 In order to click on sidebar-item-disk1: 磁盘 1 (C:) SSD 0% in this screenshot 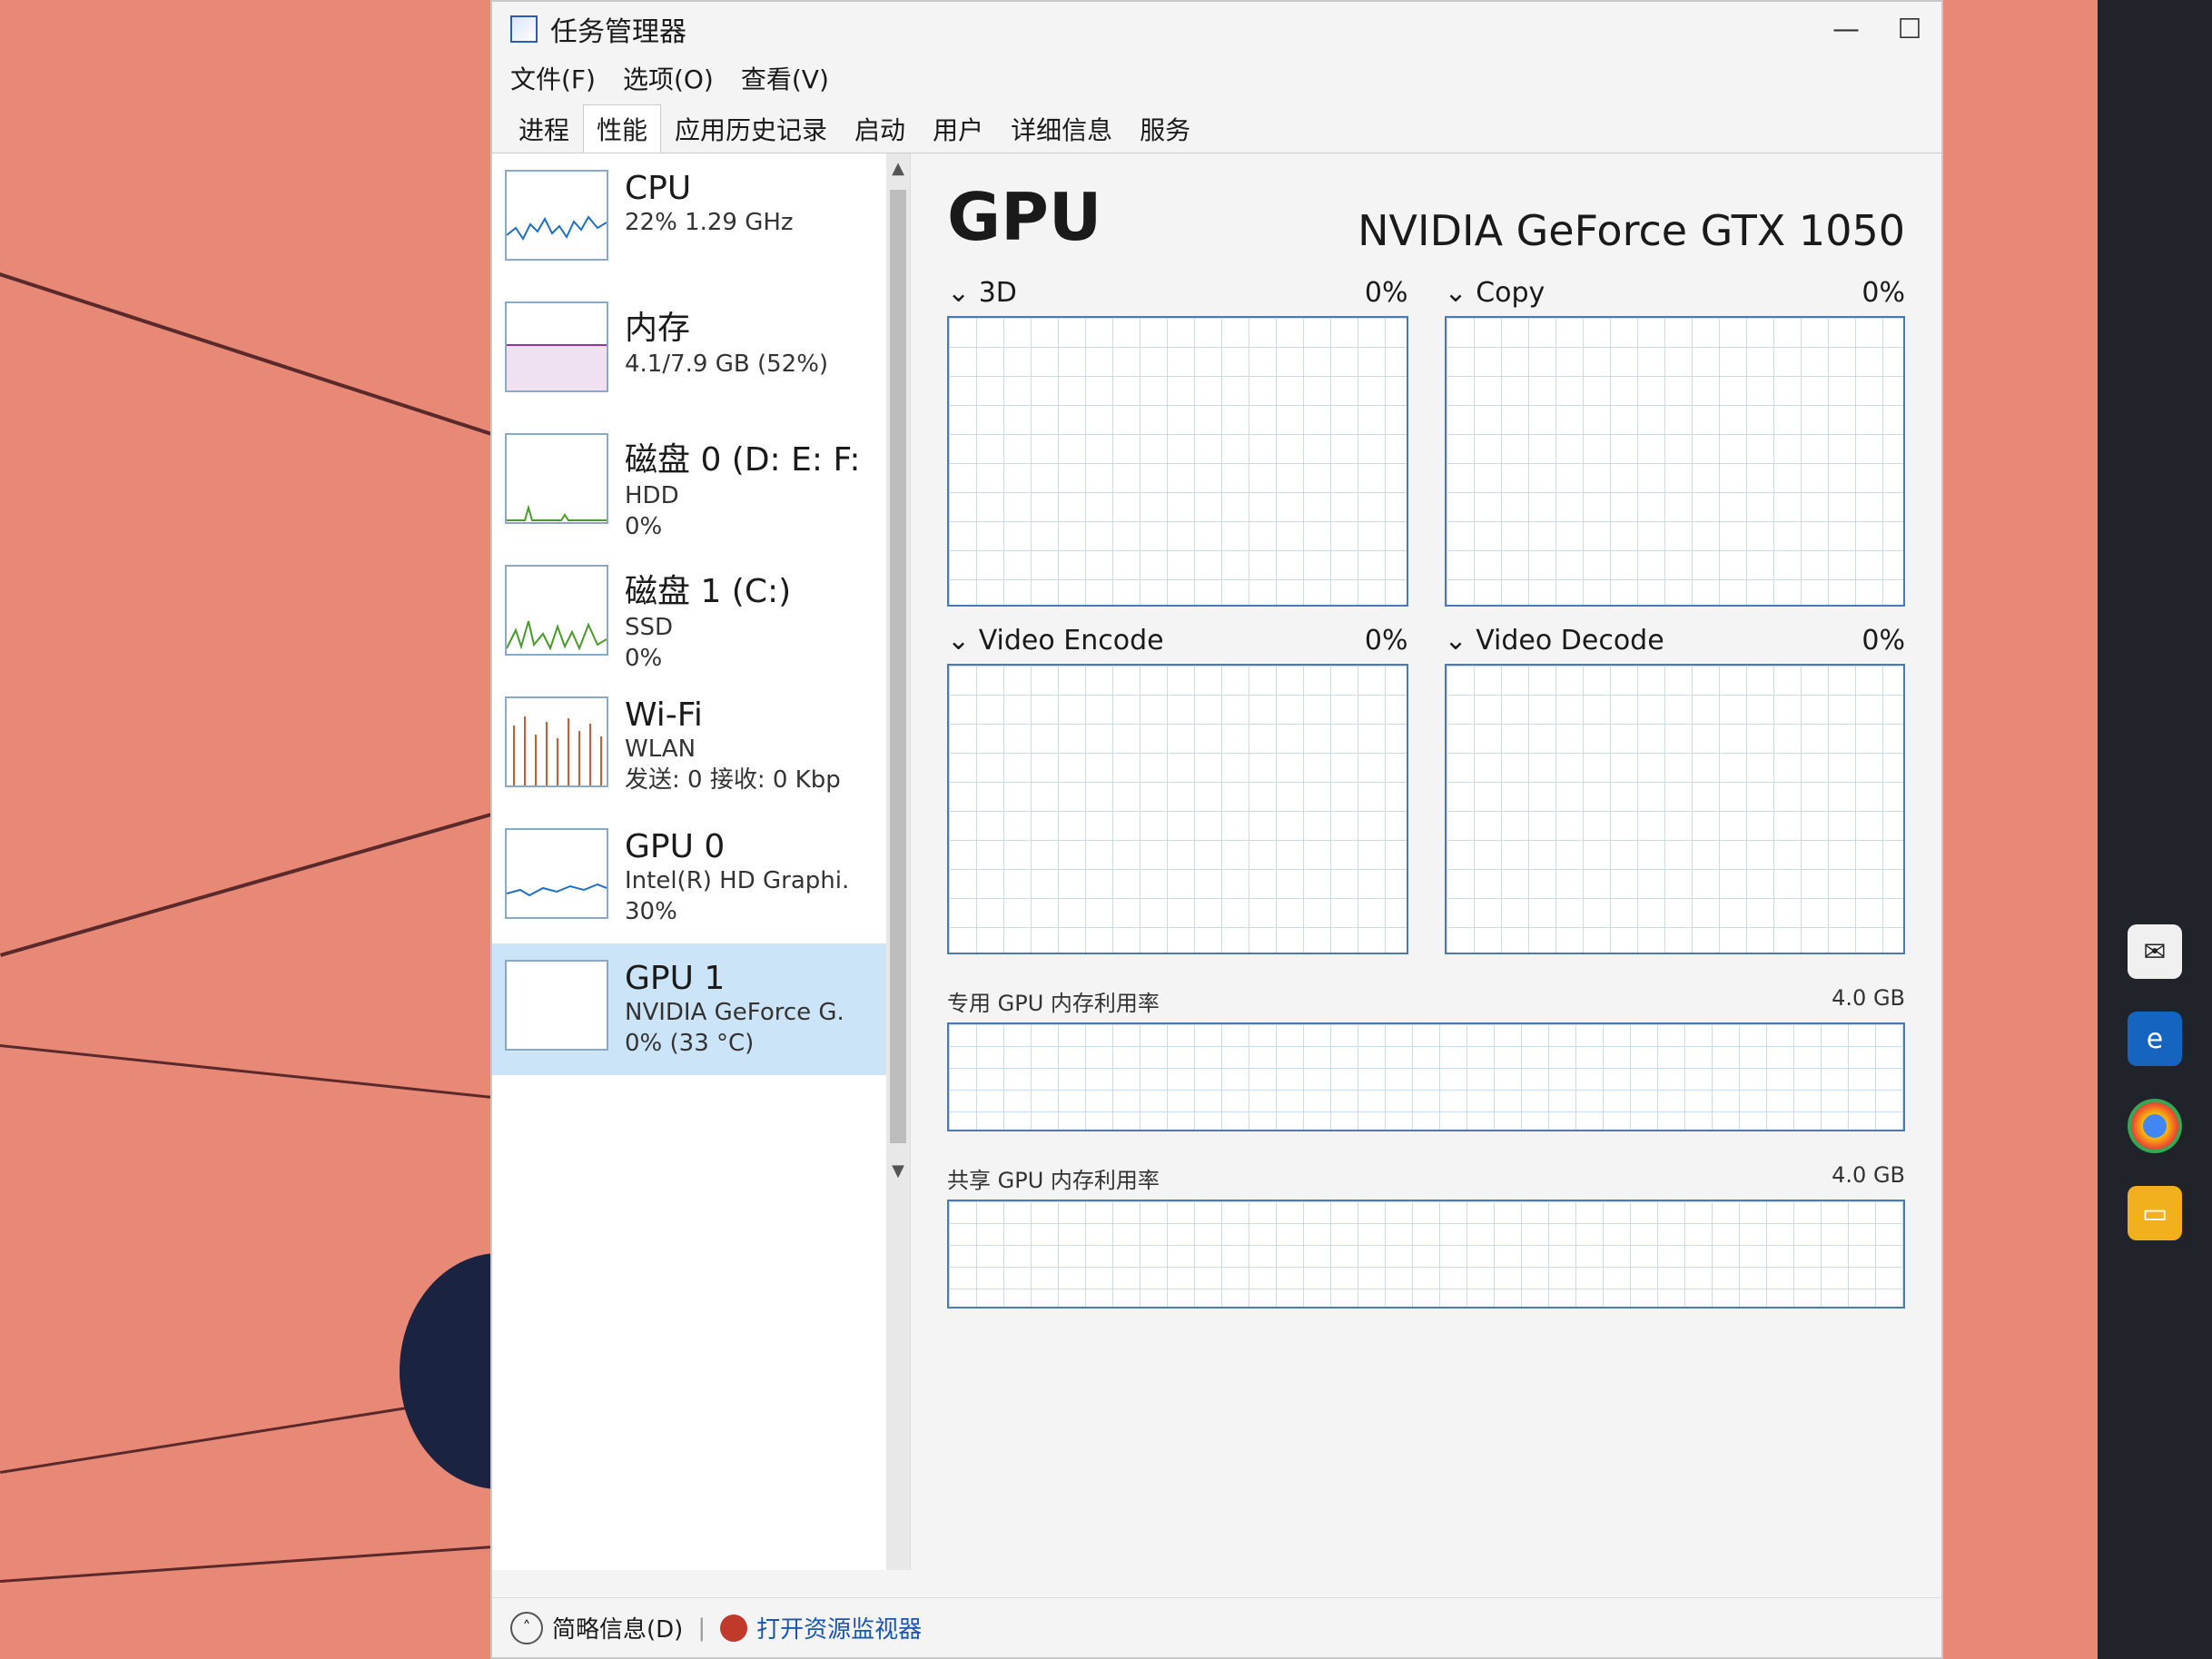, I will do `click(701, 614)`.